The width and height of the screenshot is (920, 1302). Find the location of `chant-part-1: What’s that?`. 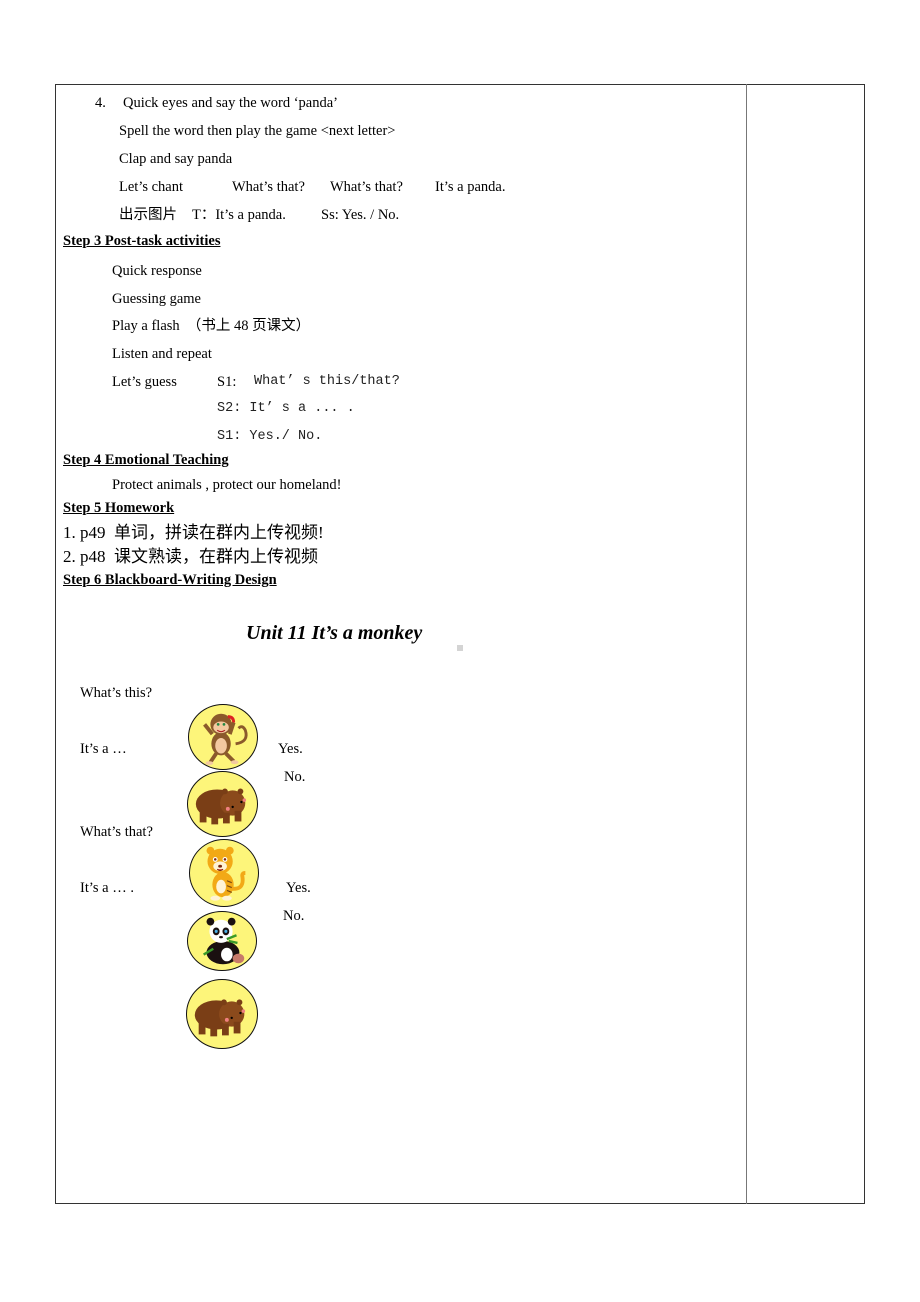

chant-part-1: What’s that? is located at coordinates (268, 187).